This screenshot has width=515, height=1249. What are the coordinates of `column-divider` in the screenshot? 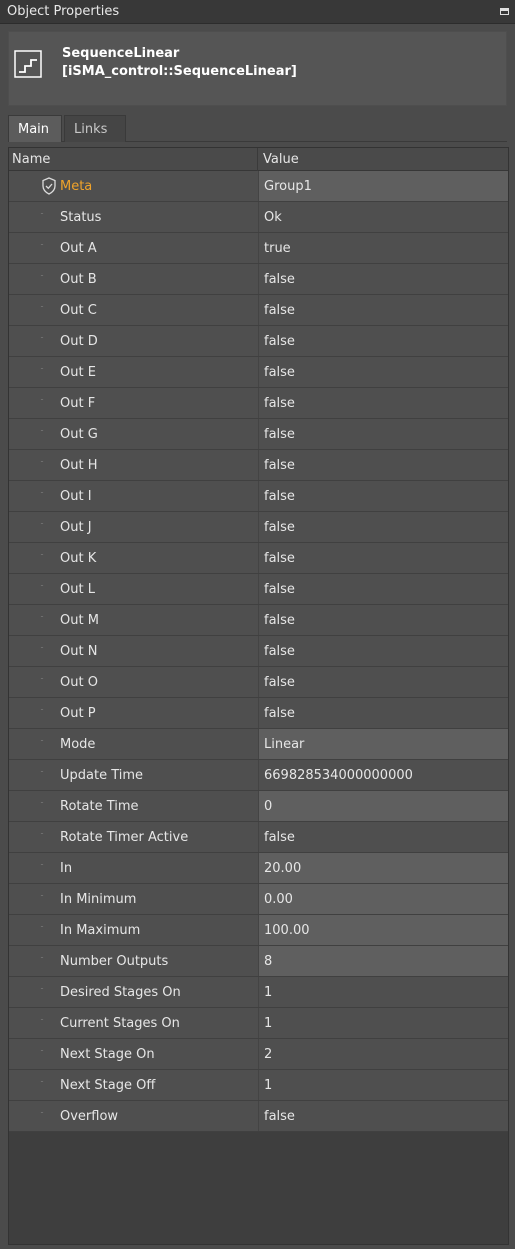 It's located at (257, 159).